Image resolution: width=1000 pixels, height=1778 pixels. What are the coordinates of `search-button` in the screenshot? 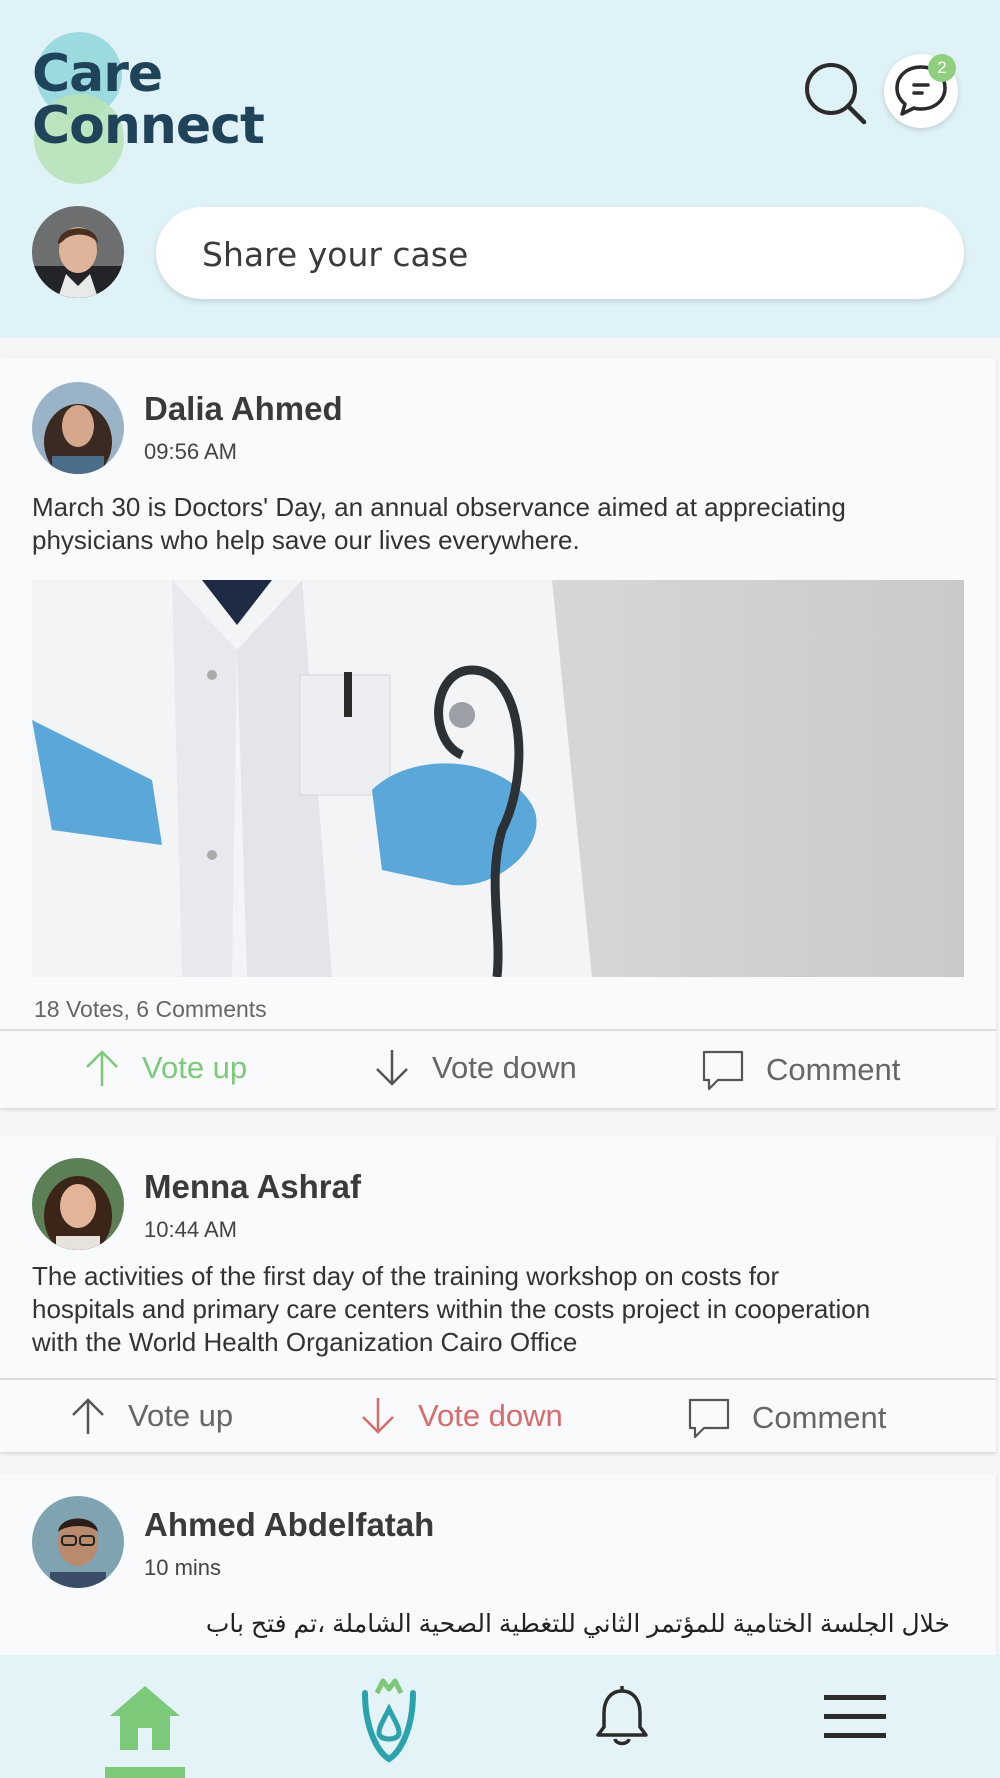 It's located at (835, 93).